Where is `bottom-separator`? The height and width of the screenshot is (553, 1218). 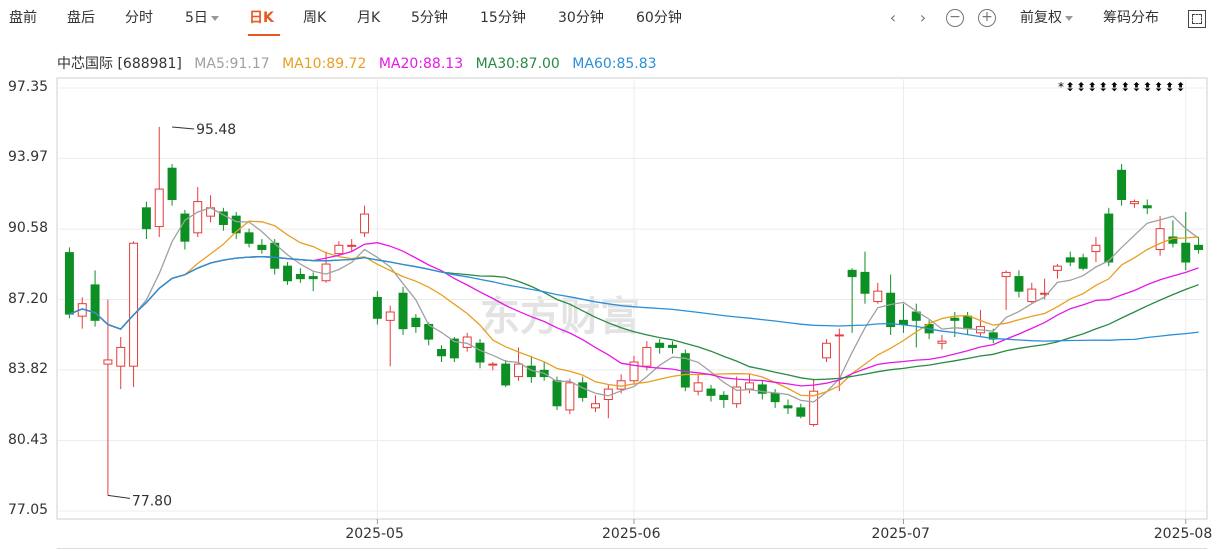 bottom-separator is located at coordinates (632, 548).